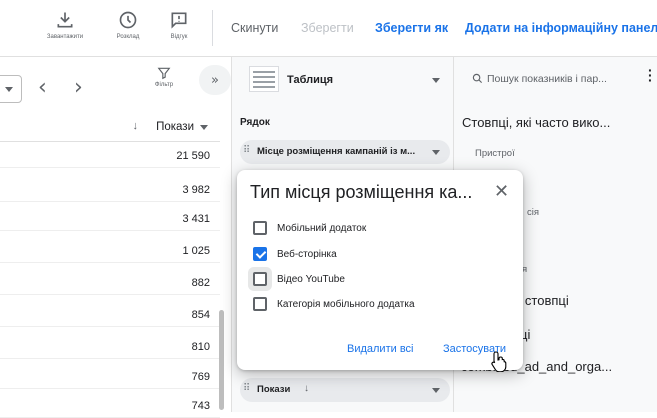 The image size is (657, 418). I want to click on row-section-label: Рядок, so click(255, 122).